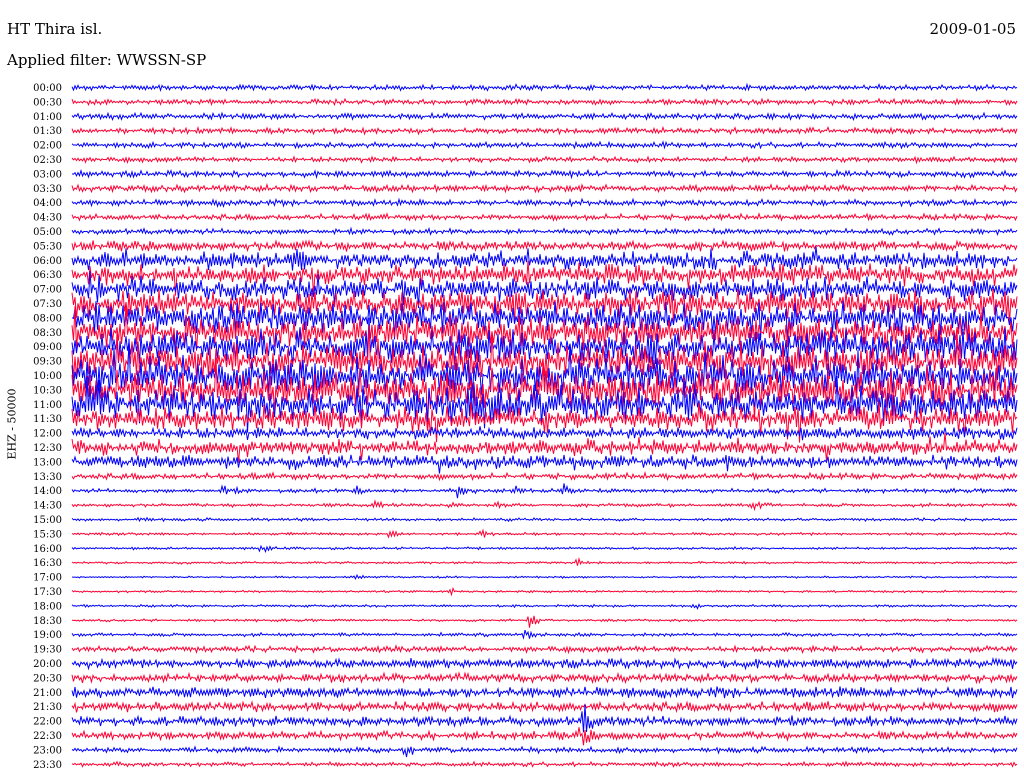 The width and height of the screenshot is (1024, 780). What do you see at coordinates (47, 189) in the screenshot?
I see `time-label: 03:30` at bounding box center [47, 189].